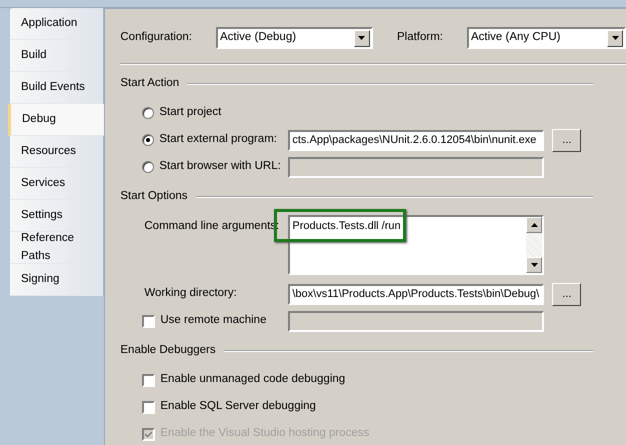 The height and width of the screenshot is (445, 626). Describe the element at coordinates (253, 380) in the screenshot. I see `checkbox-label: Enable unmanaged code debugging` at that location.